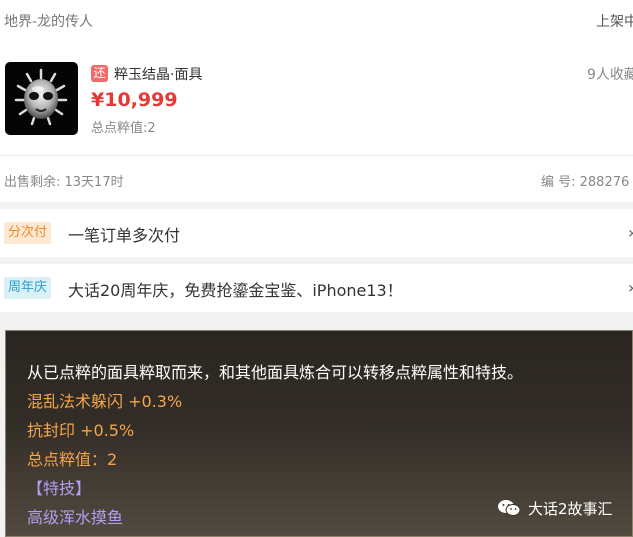 The width and height of the screenshot is (633, 537). Describe the element at coordinates (72, 459) in the screenshot. I see `tooltip-total: 总点粹值：2` at that location.